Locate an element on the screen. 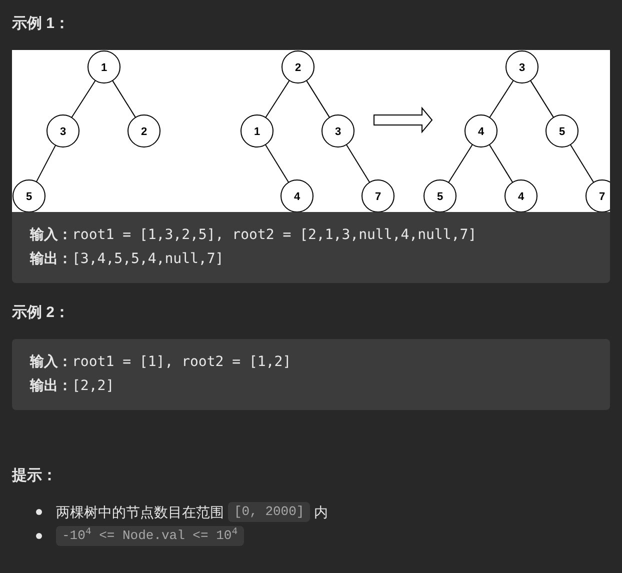 This screenshot has width=622, height=573. code-line: 输入：root1 = [1], root2 = [1,2] is located at coordinates (161, 362).